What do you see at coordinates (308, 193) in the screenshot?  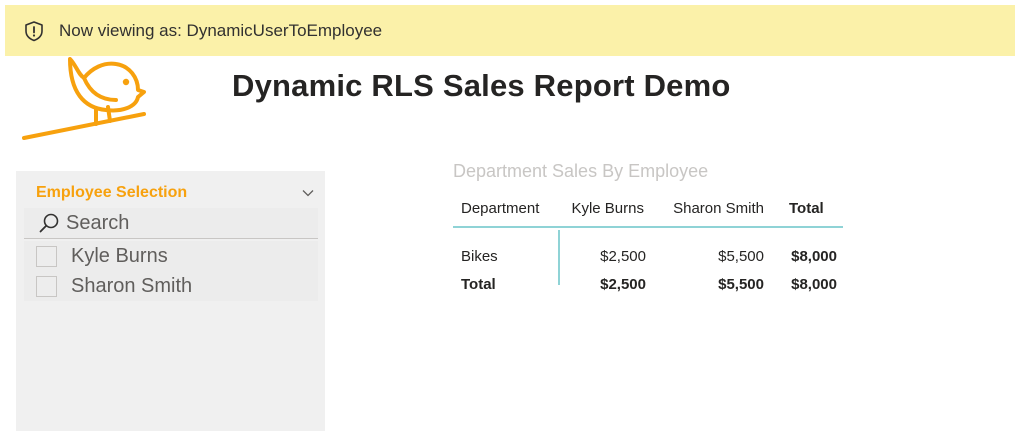 I see `chevron-down-icon` at bounding box center [308, 193].